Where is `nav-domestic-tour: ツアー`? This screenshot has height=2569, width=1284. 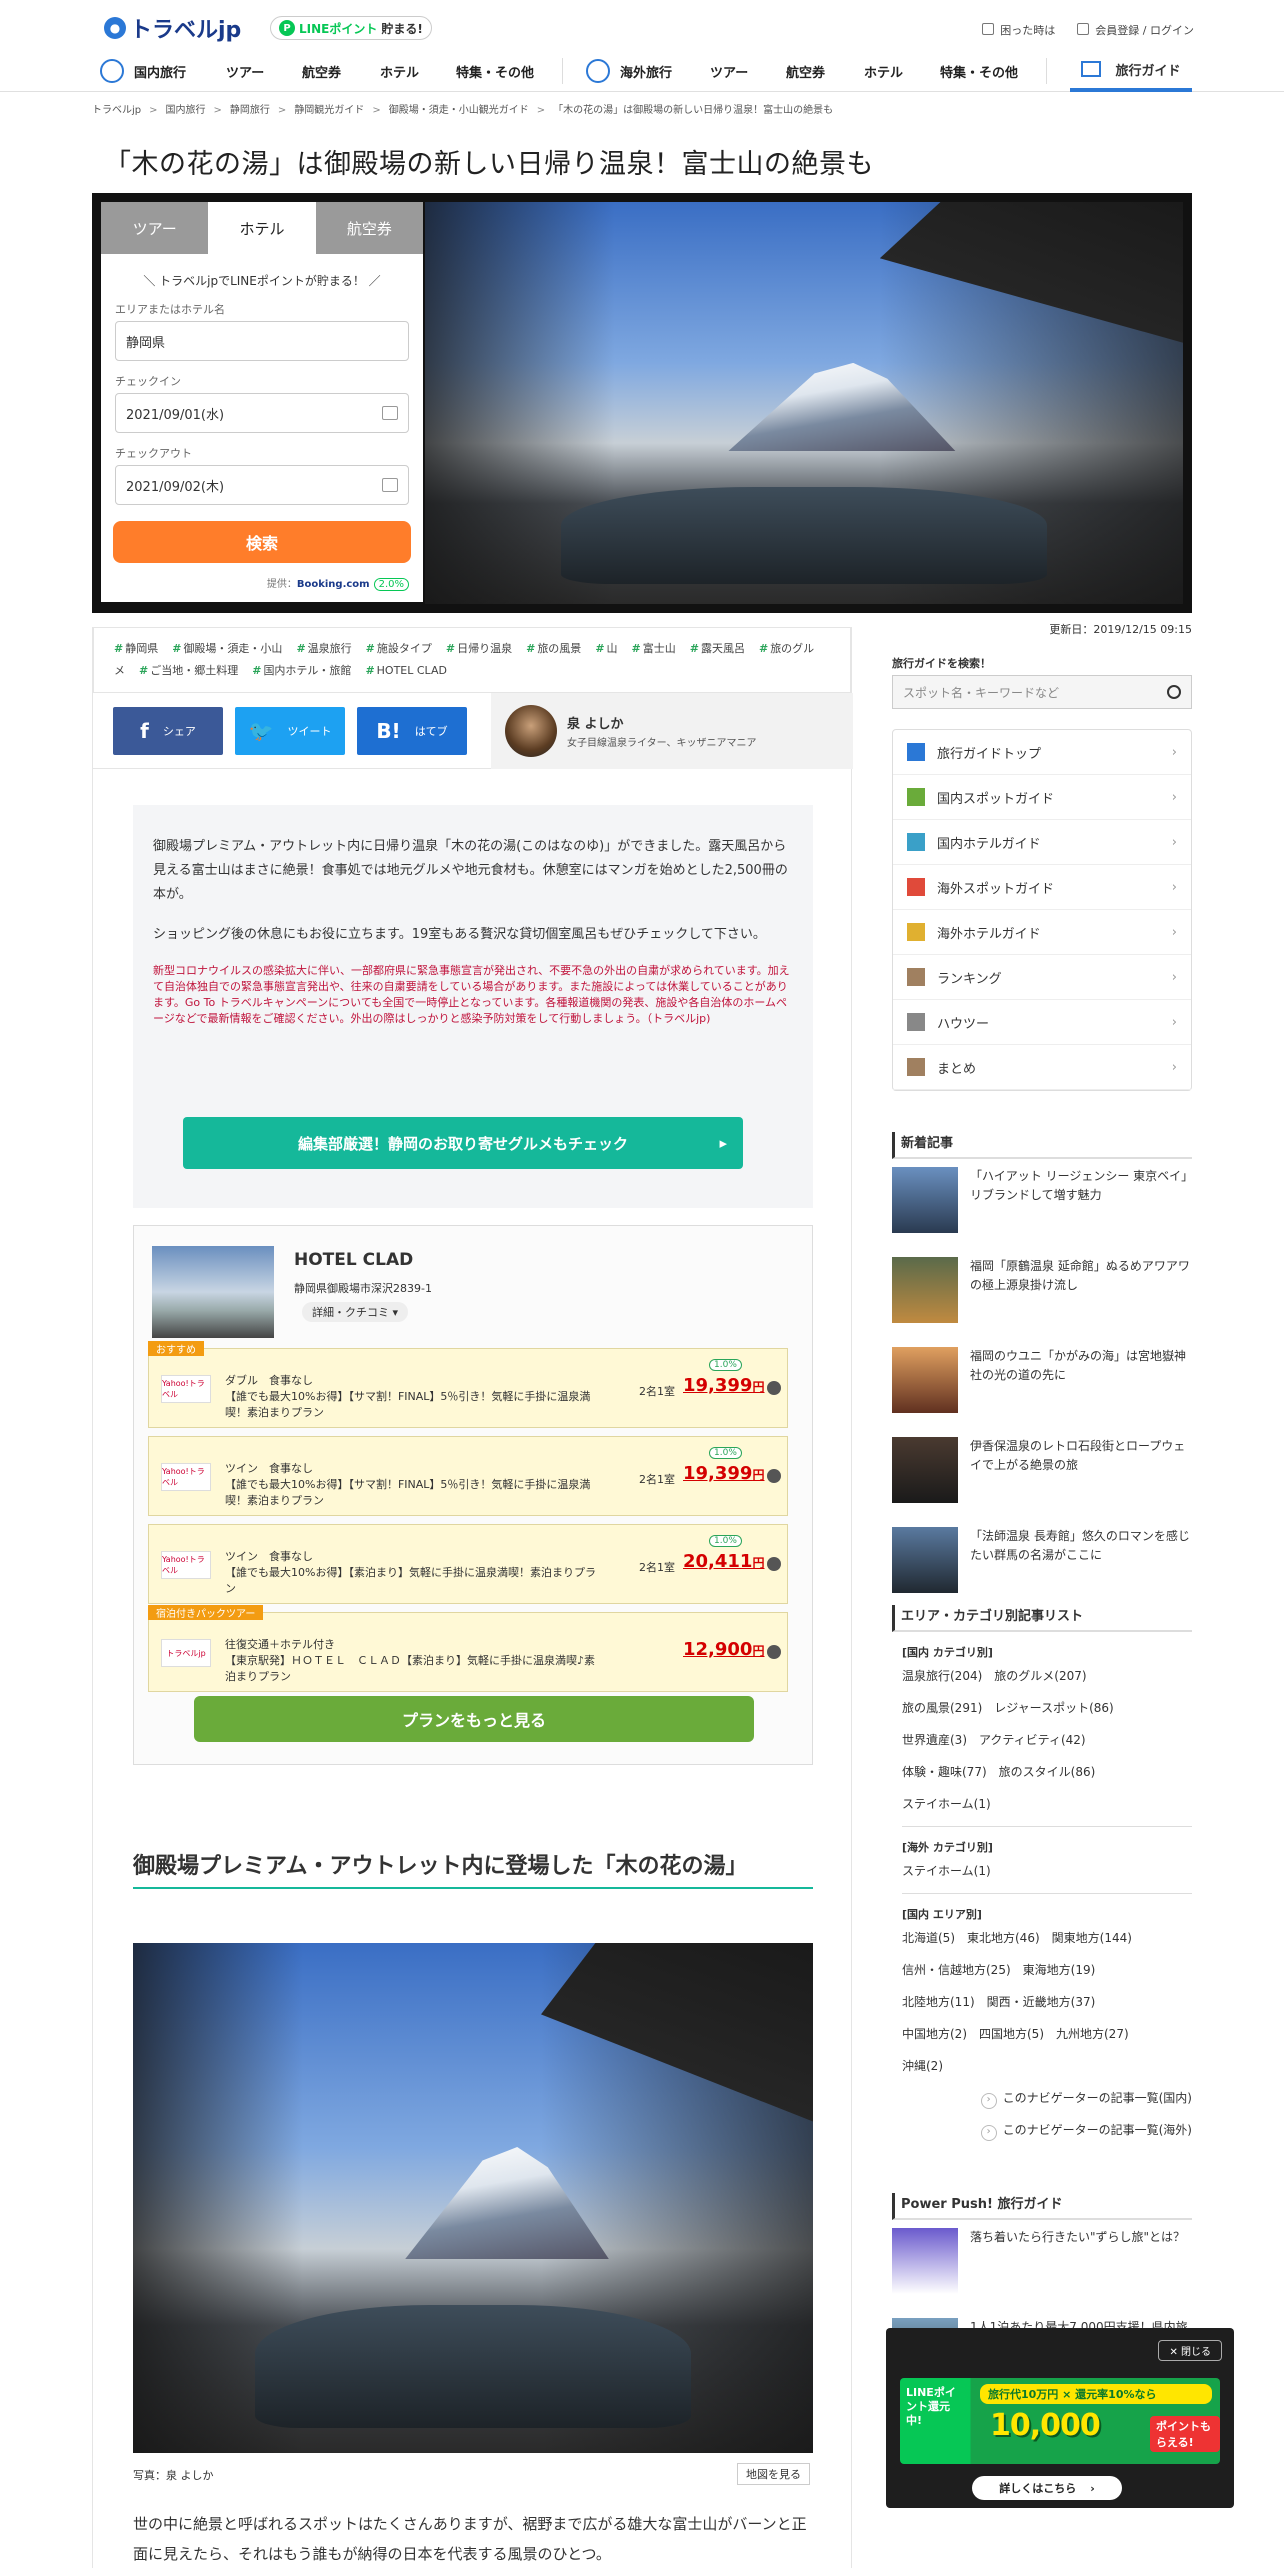
nav-domestic-tour: ツアー is located at coordinates (245, 71).